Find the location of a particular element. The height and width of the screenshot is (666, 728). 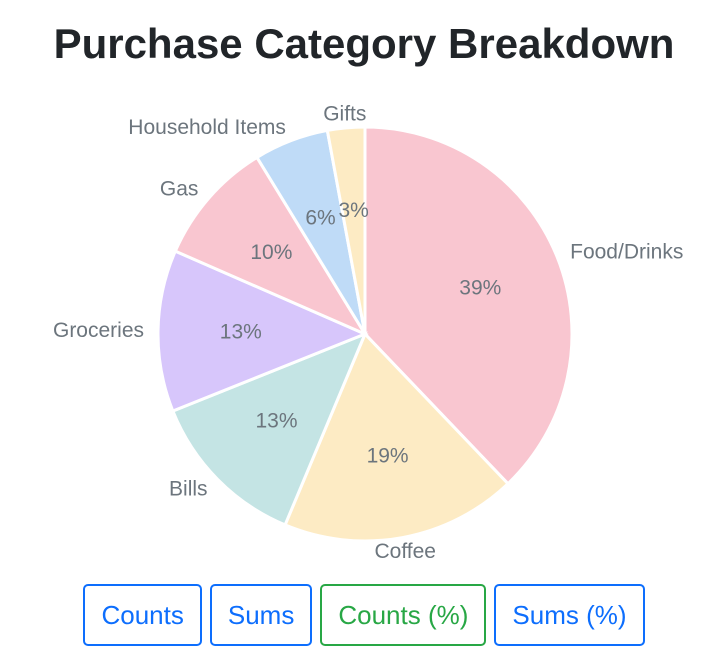

view-mode-buttons: Counts Sums Counts (%) Sums (%) is located at coordinates (364, 615).